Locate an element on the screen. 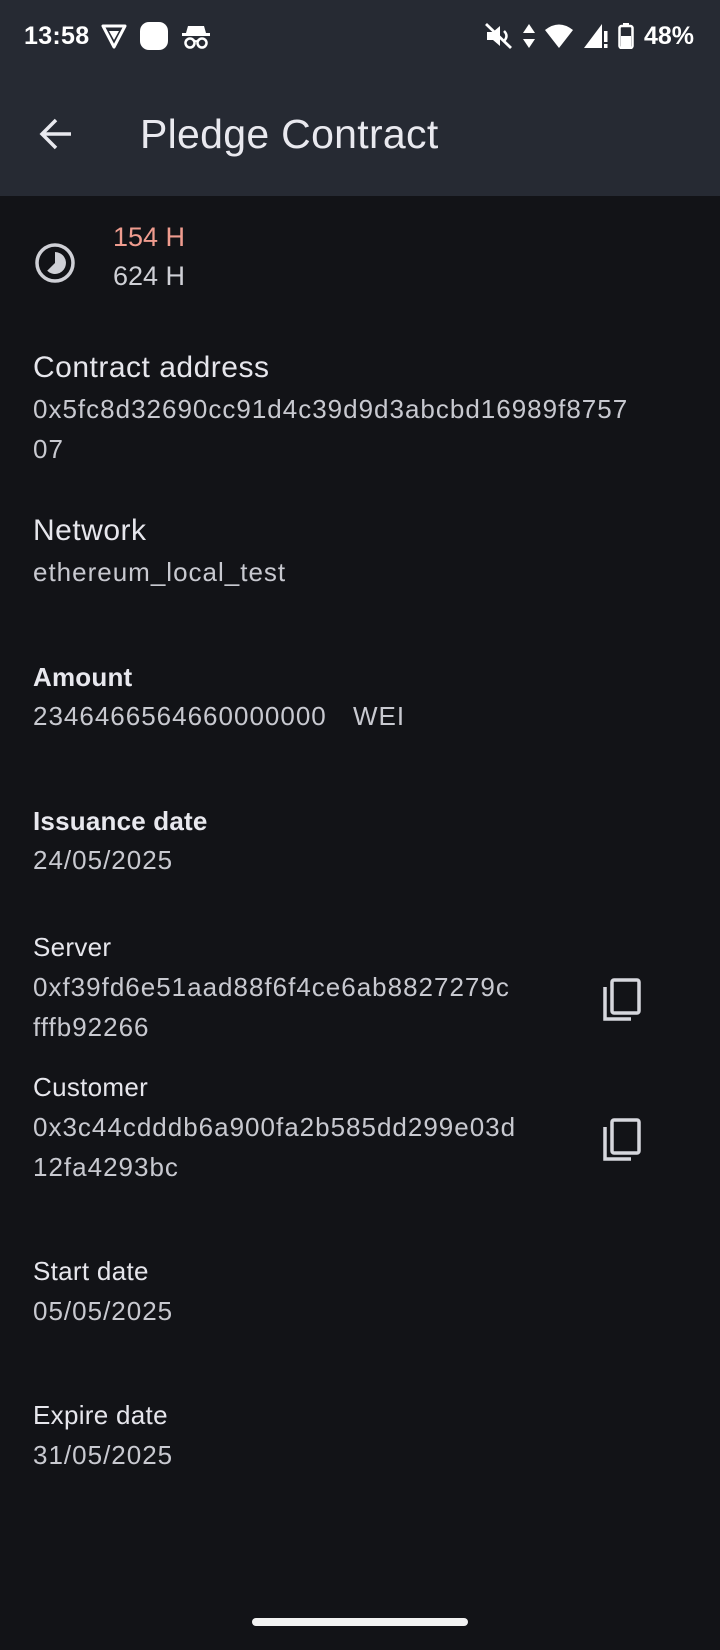 The height and width of the screenshot is (1650, 720). status-bar-left: 13:58 is located at coordinates (123, 36).